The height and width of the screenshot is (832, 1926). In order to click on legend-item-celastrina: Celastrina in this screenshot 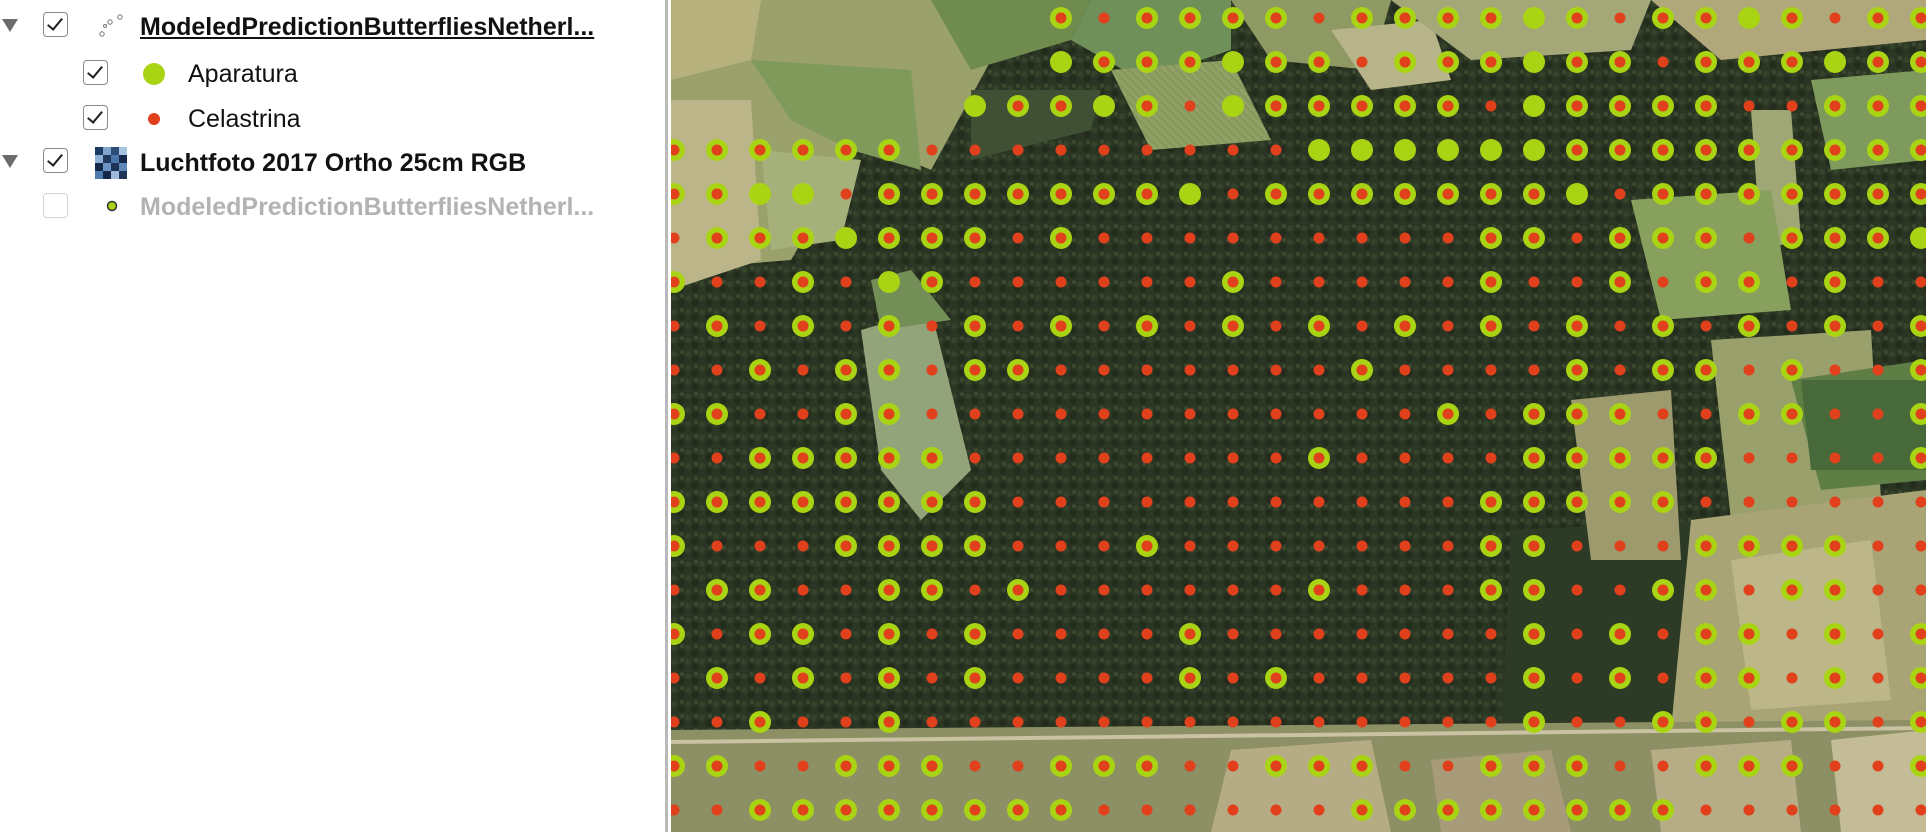, I will do `click(332, 117)`.